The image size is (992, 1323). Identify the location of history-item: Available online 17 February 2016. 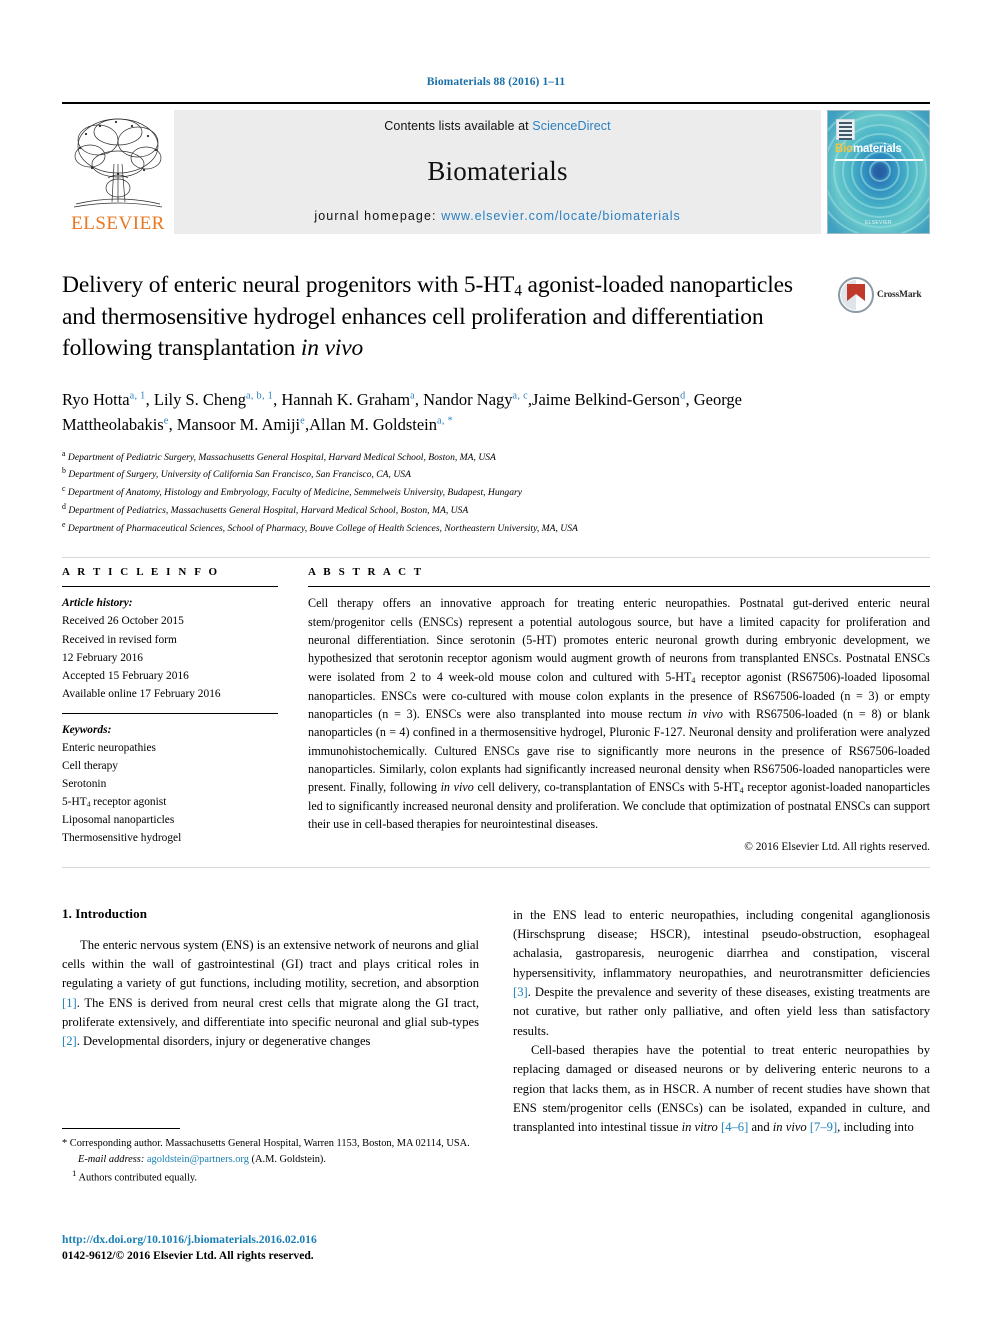
(141, 693).